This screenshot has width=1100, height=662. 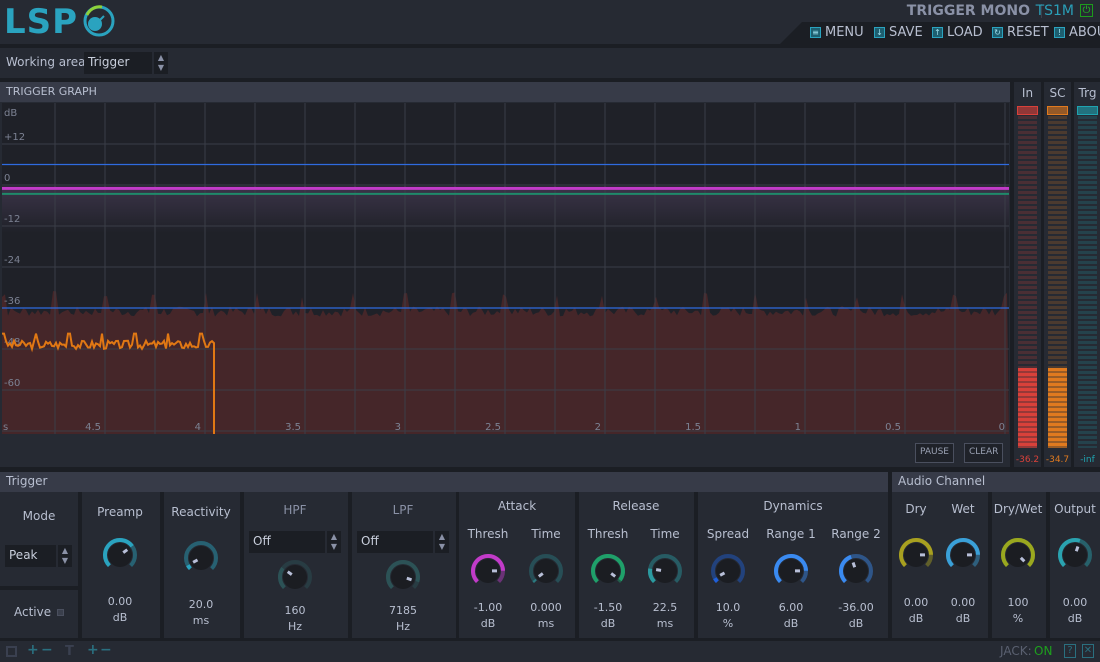 I want to click on zoom-out-icon: −, so click(x=47, y=650).